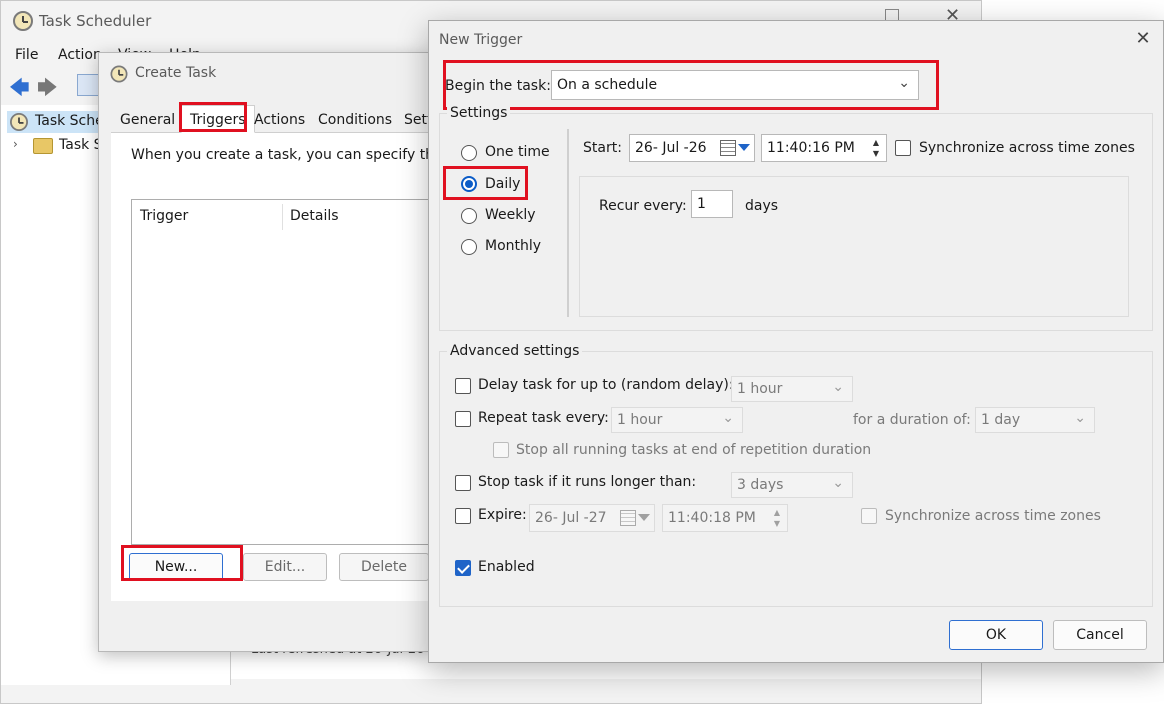 The image size is (1164, 704). I want to click on menu-file: File, so click(26, 55).